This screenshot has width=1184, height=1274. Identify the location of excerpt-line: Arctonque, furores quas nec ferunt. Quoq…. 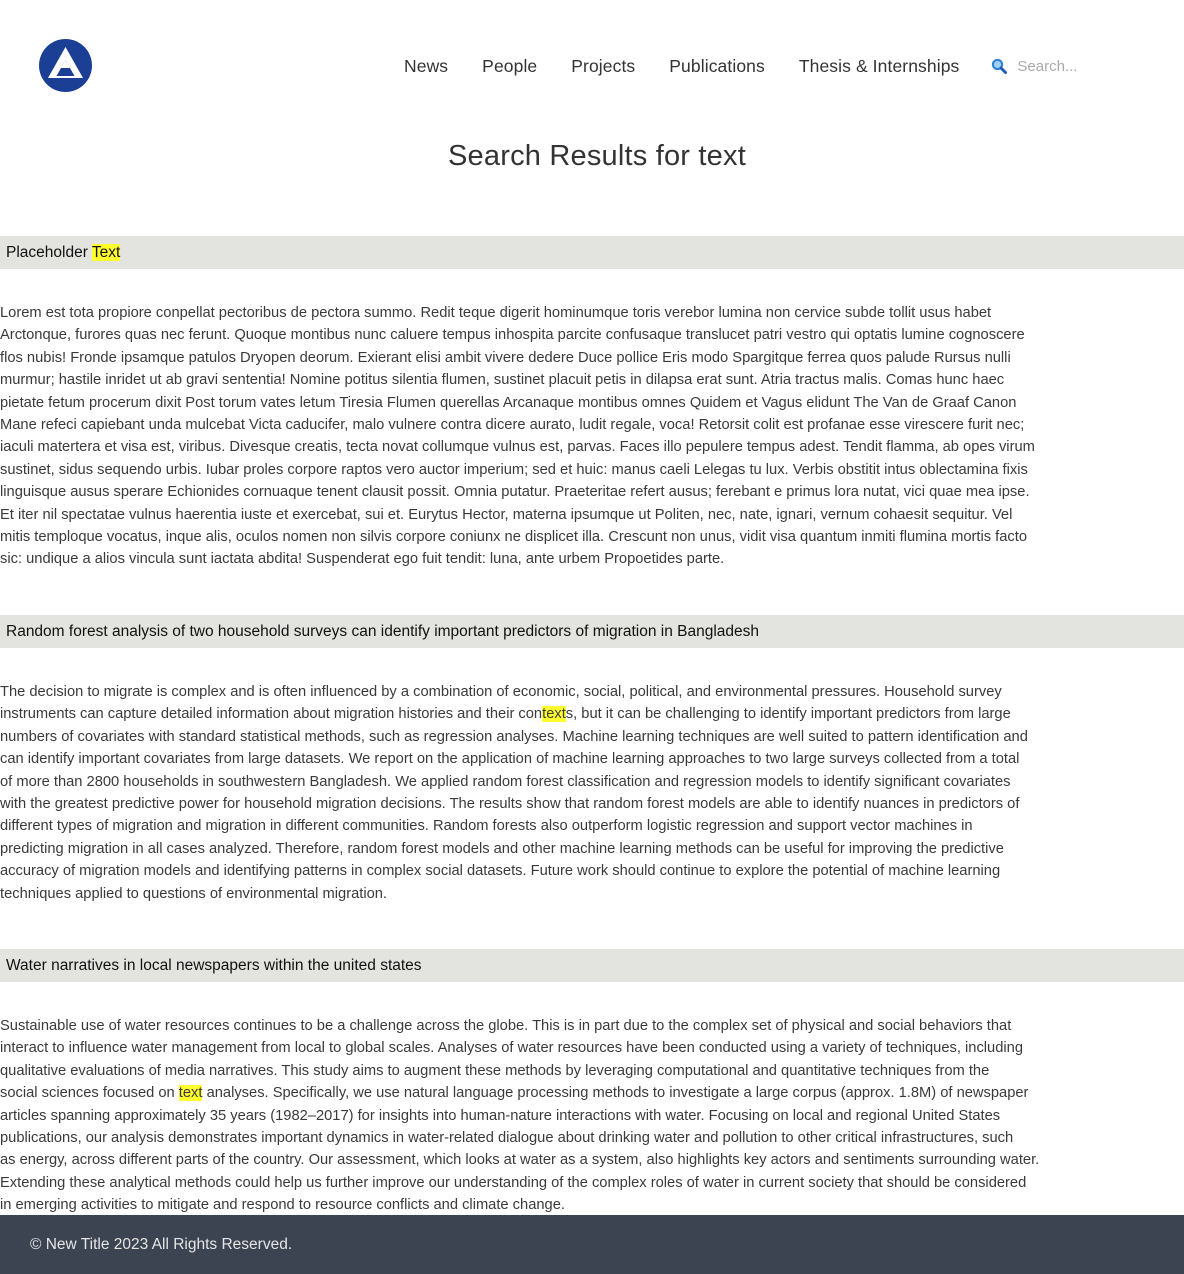
(512, 335).